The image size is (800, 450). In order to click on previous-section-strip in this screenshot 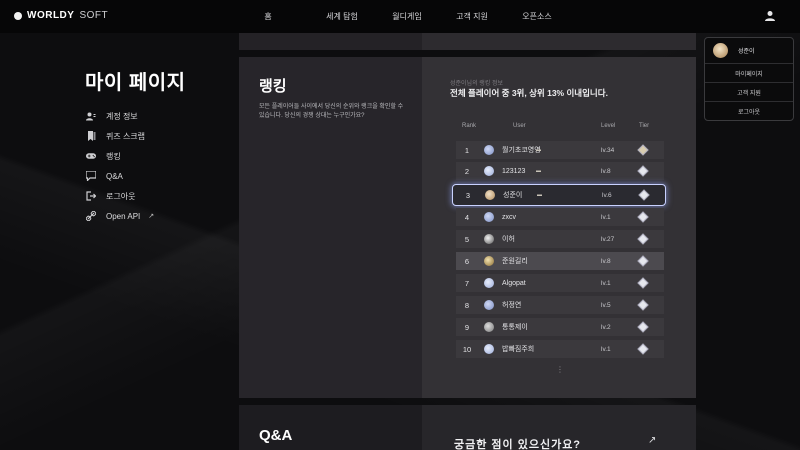, I will do `click(467, 41)`.